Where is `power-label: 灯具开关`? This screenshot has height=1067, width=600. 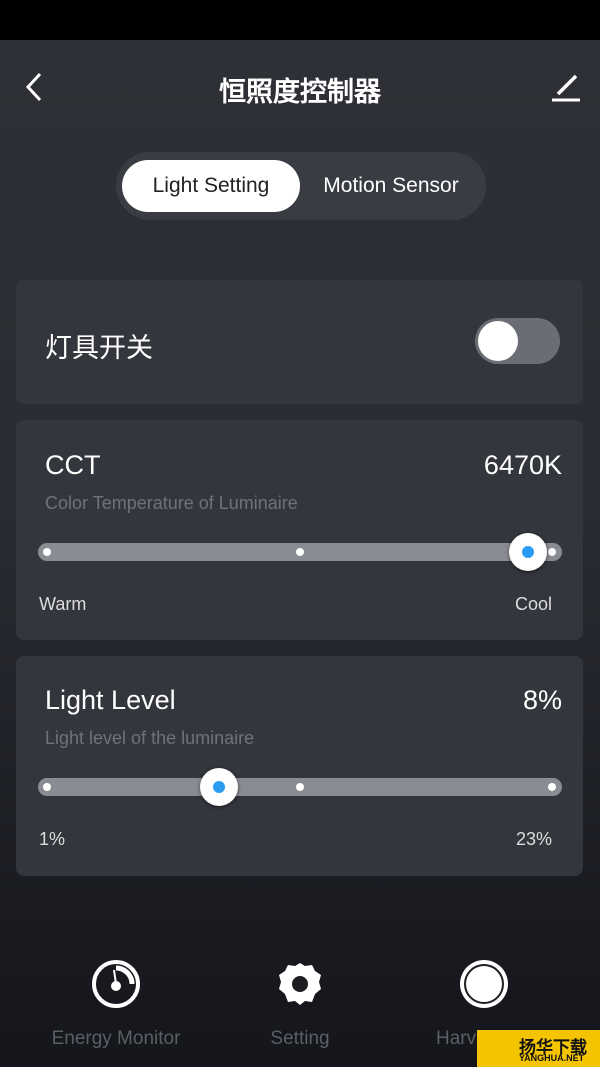 power-label: 灯具开关 is located at coordinates (99, 348).